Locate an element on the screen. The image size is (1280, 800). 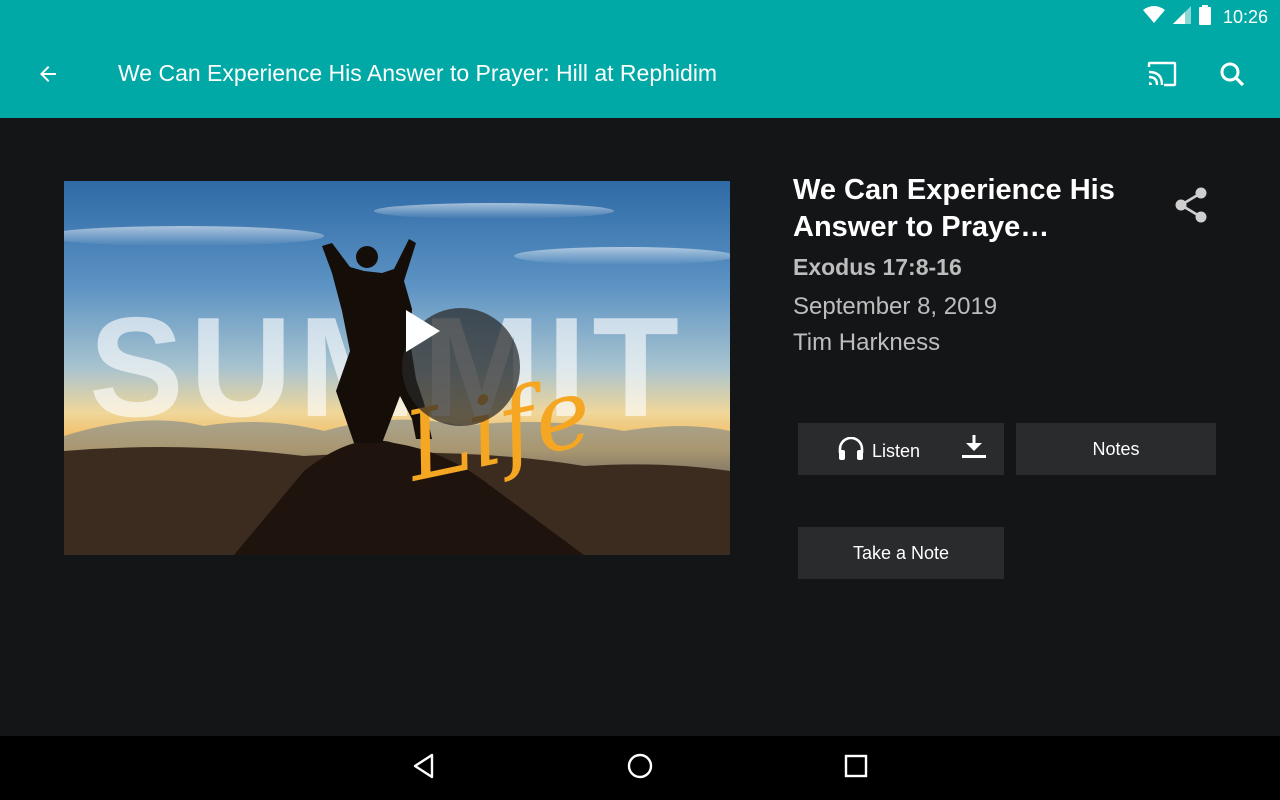
headphones-icon is located at coordinates (851, 451).